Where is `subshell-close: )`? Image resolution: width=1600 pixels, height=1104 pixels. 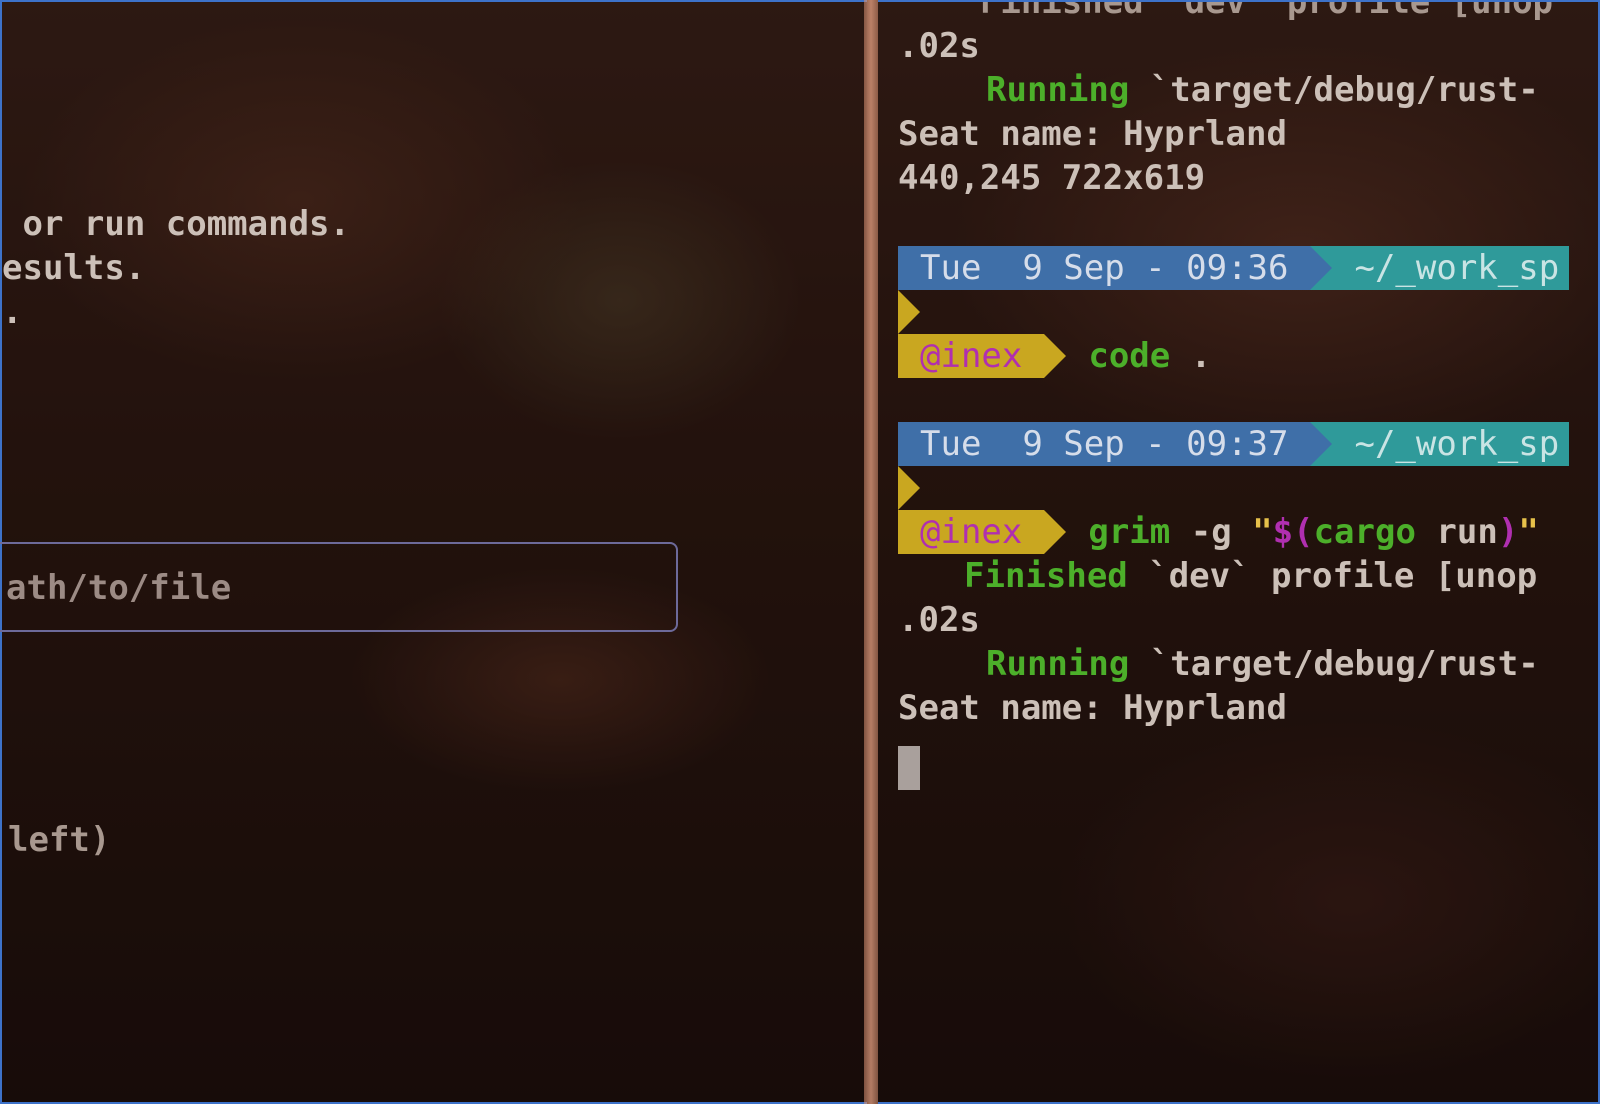 subshell-close: ) is located at coordinates (1508, 532).